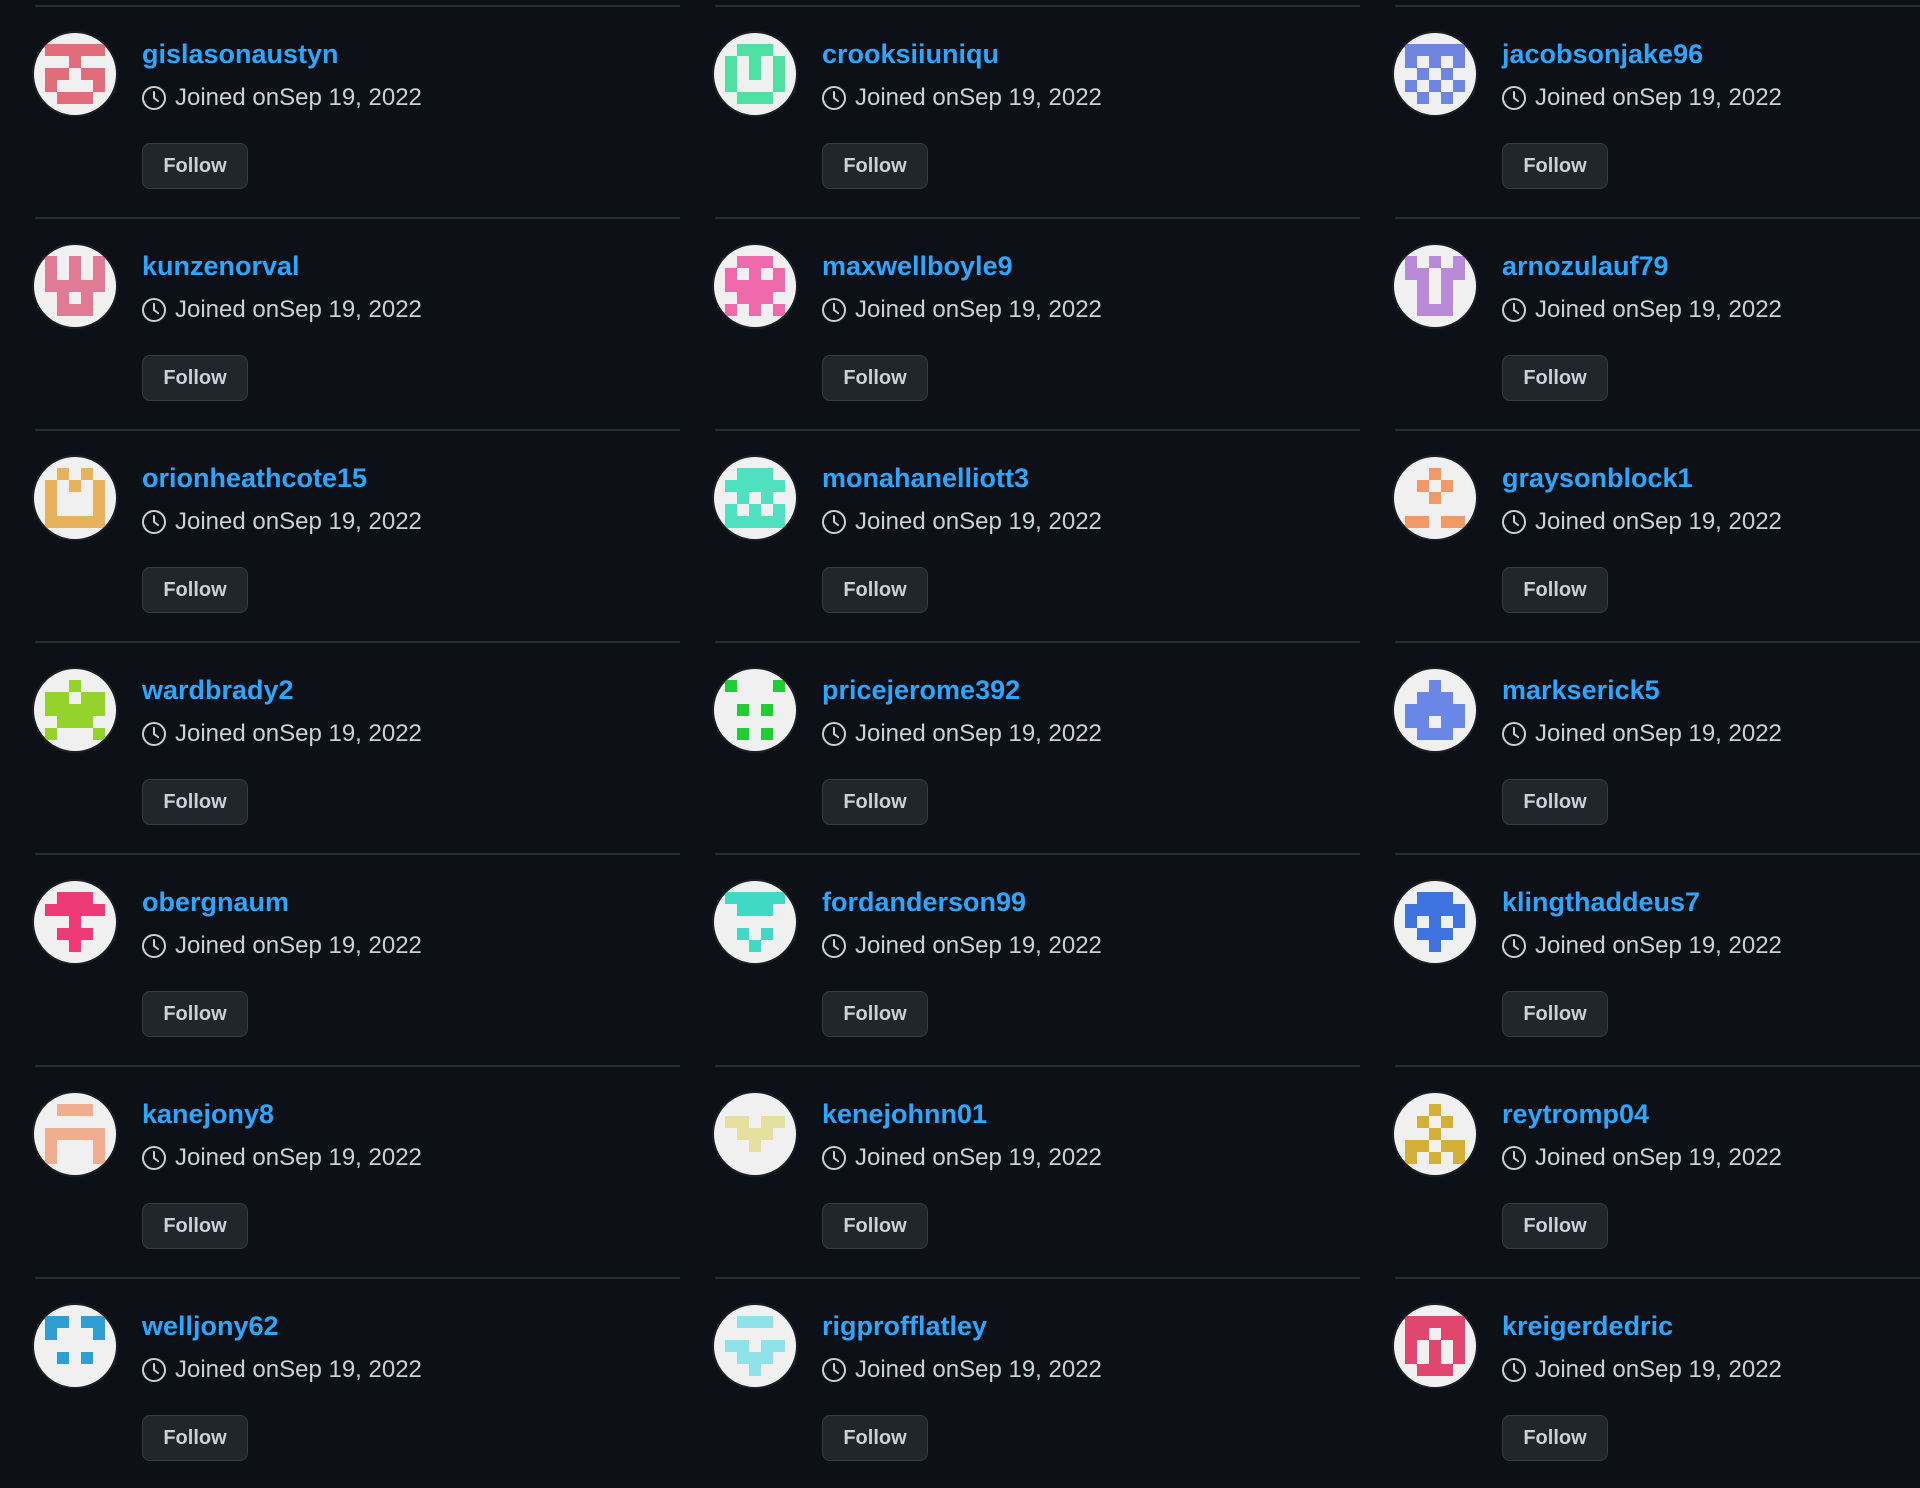 This screenshot has width=1920, height=1488. Describe the element at coordinates (227, 1157) in the screenshot. I see `joined-prefix: Joined on` at that location.